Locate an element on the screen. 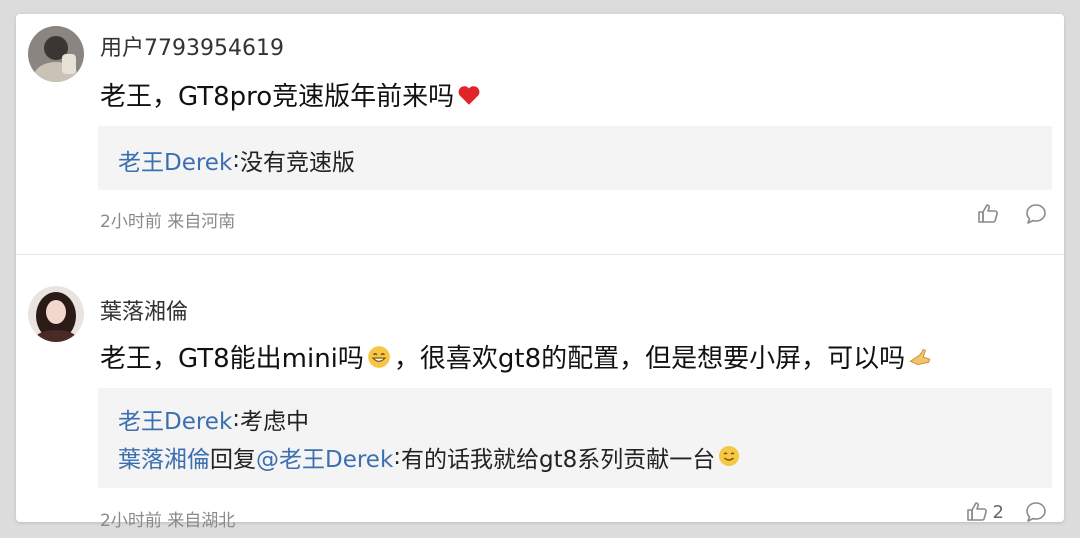 This screenshot has width=1080, height=538. like-button is located at coordinates (990, 214).